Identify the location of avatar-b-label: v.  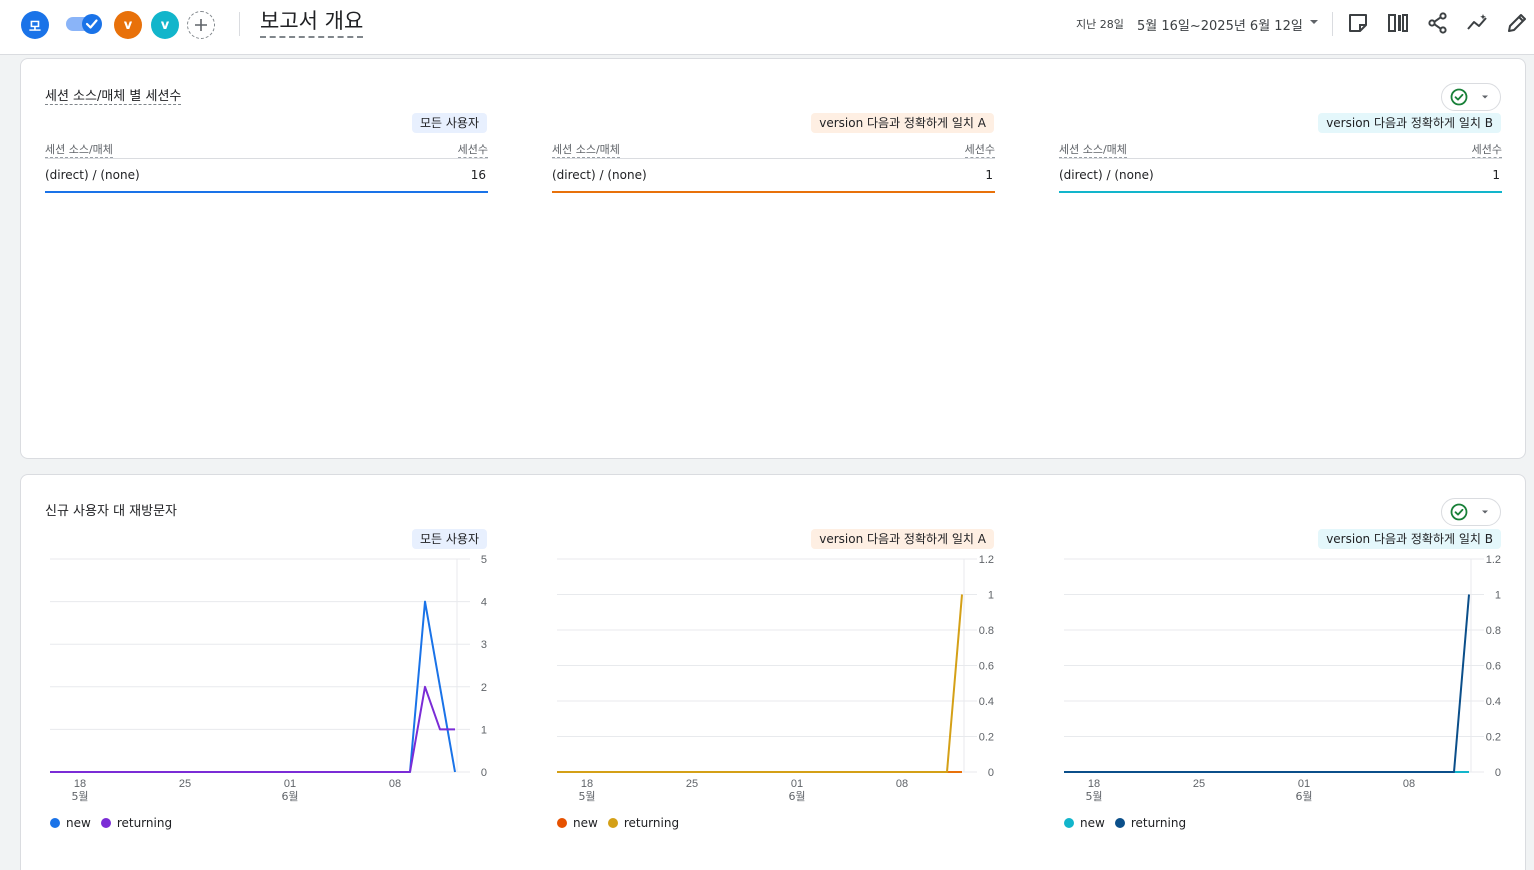
(165, 25).